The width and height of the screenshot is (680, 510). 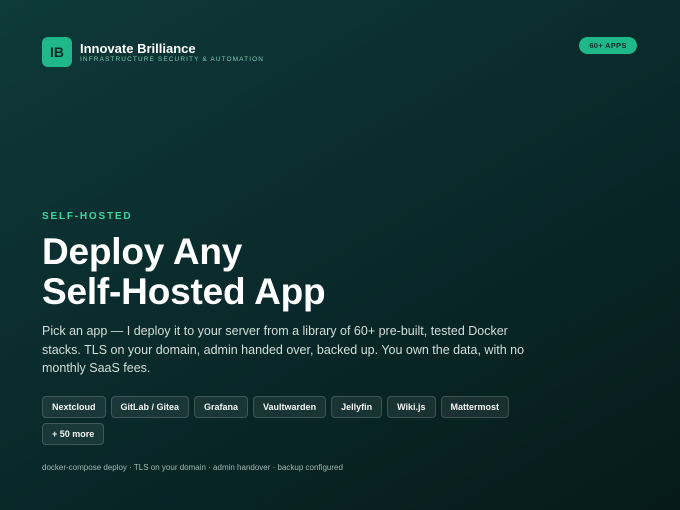 I want to click on section-eyebrow: SELF-HOSTED, so click(x=87, y=216).